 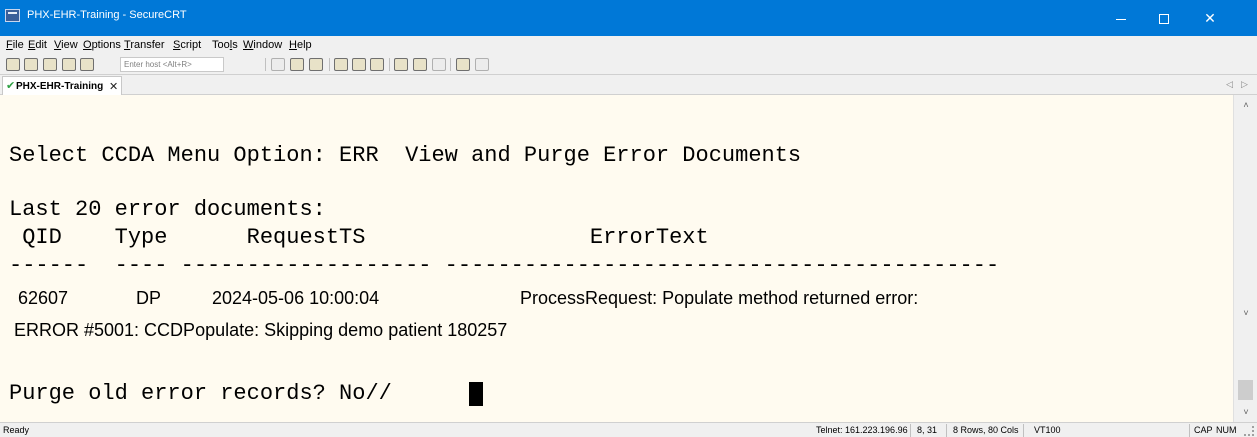 What do you see at coordinates (13, 64) in the screenshot?
I see `connect-icon` at bounding box center [13, 64].